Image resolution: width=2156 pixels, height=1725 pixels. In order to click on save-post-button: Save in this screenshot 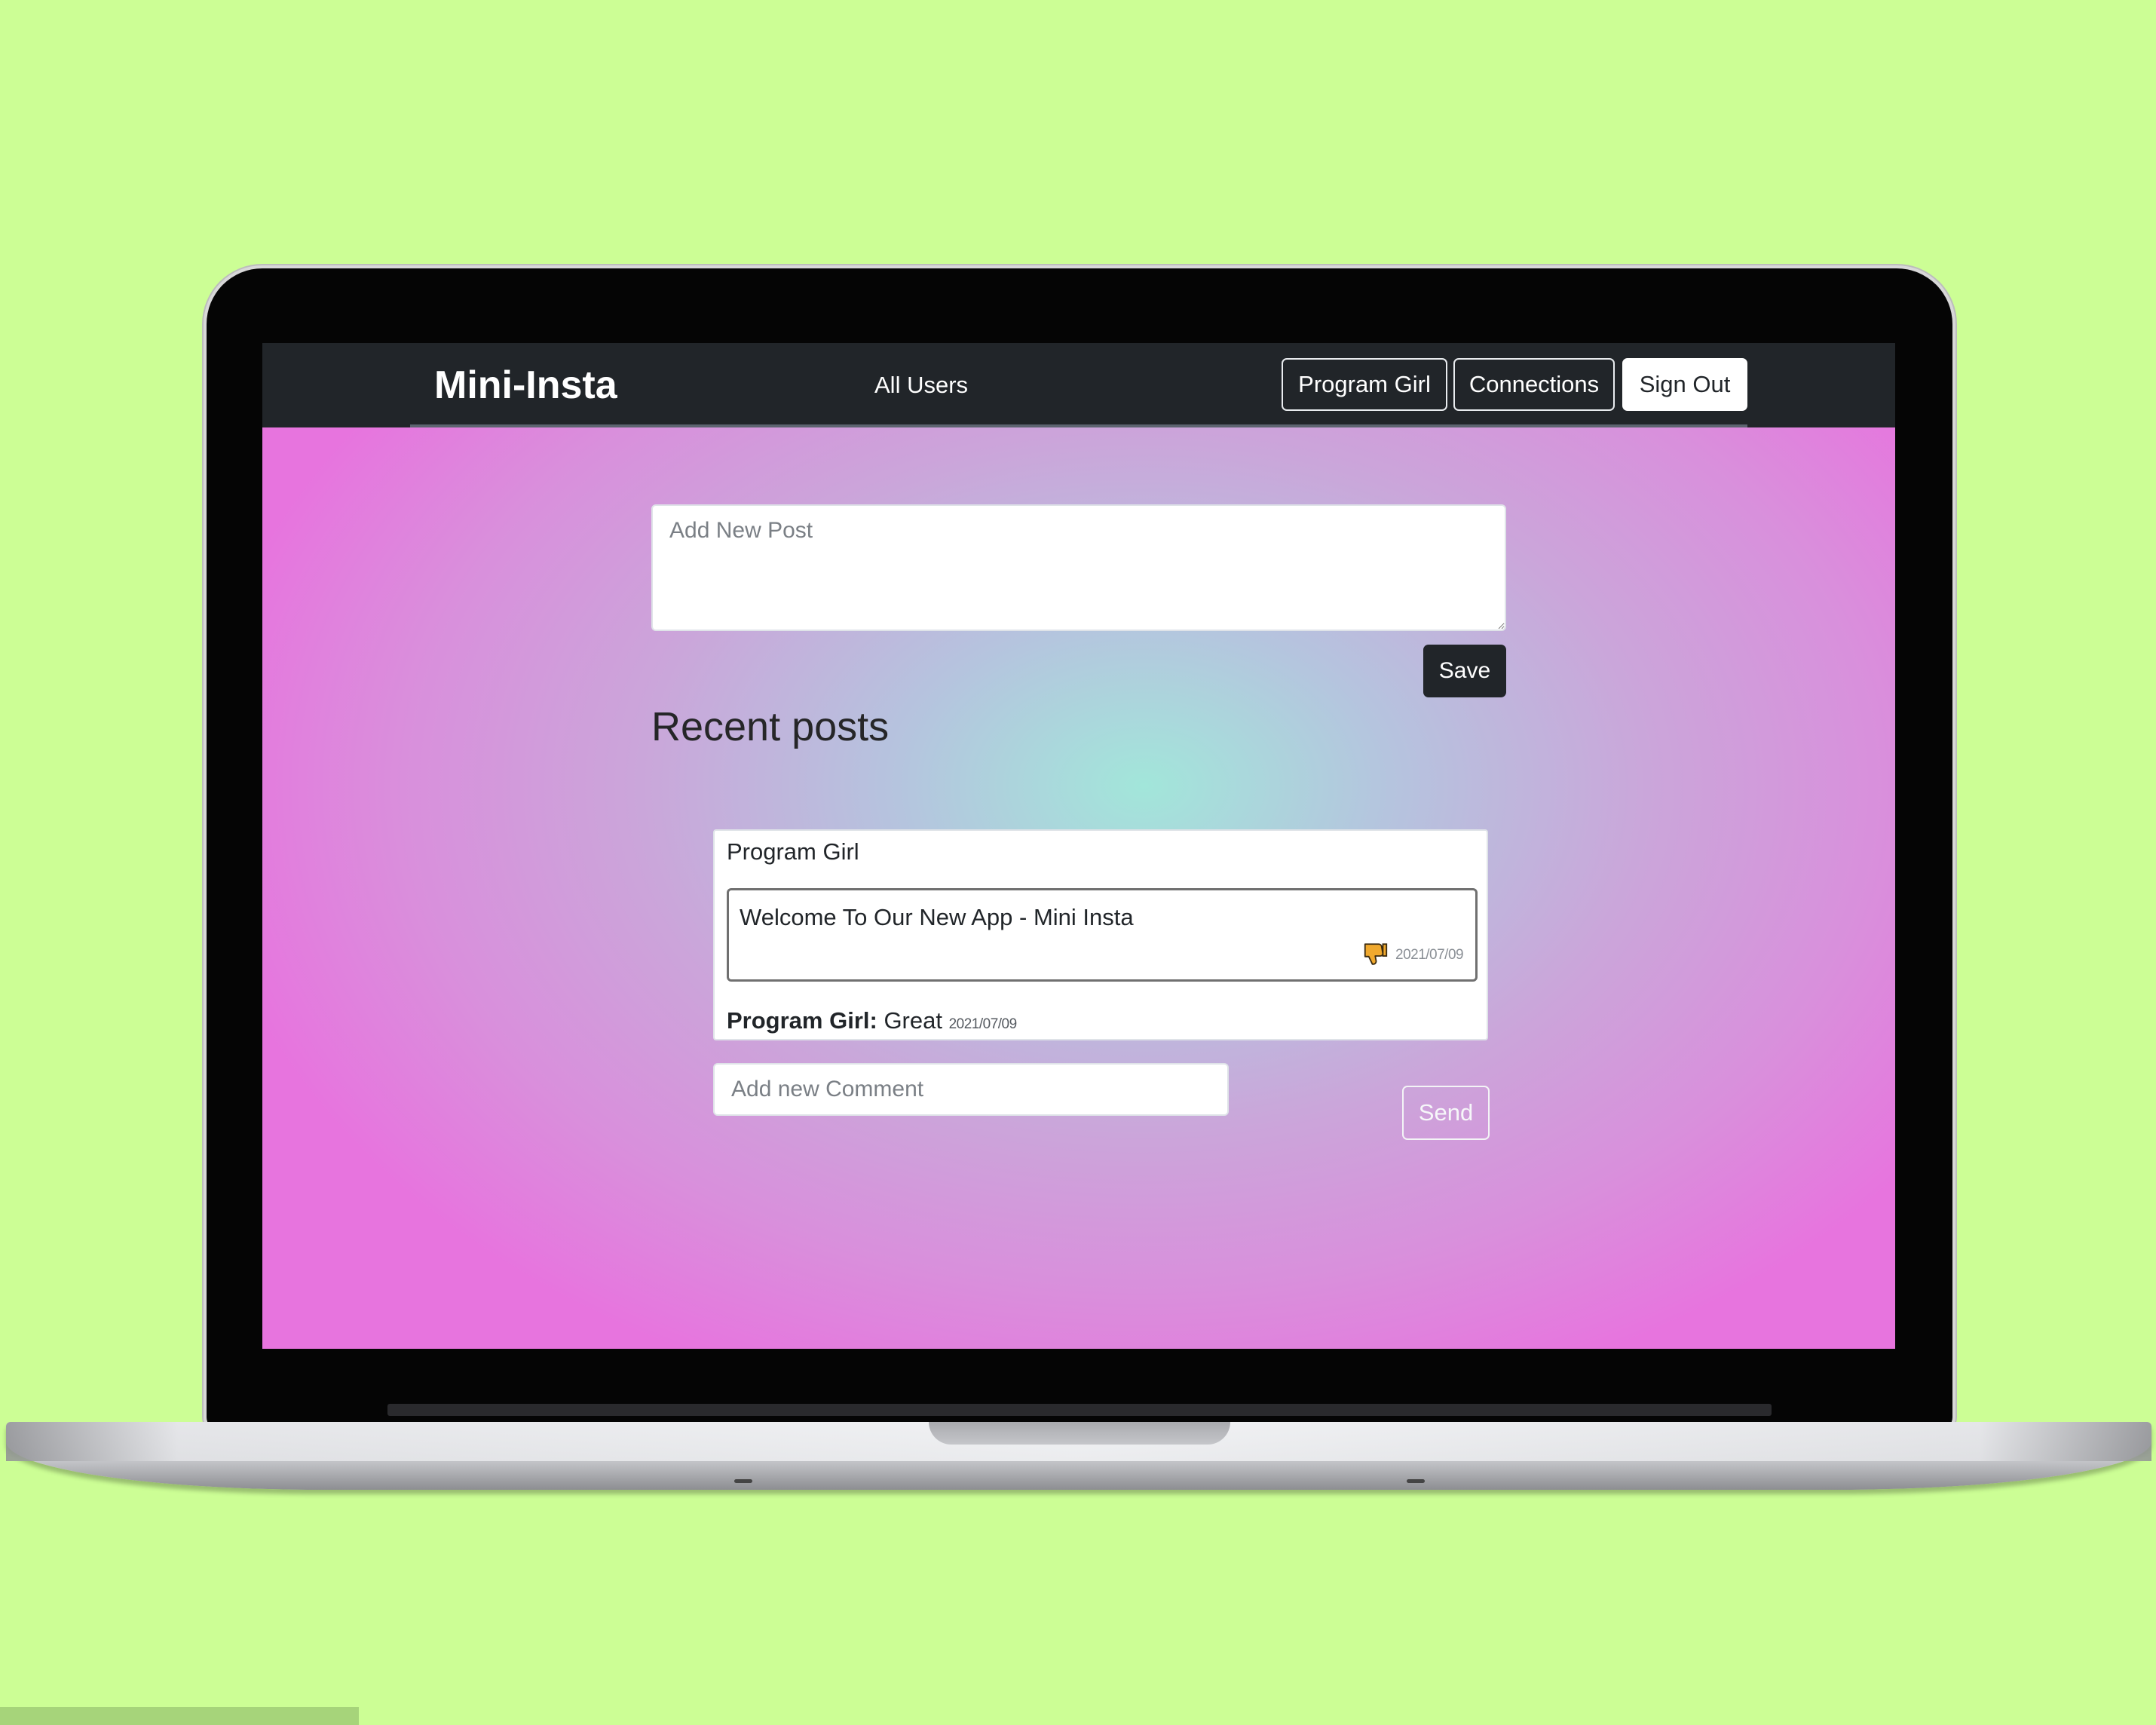, I will do `click(1464, 671)`.